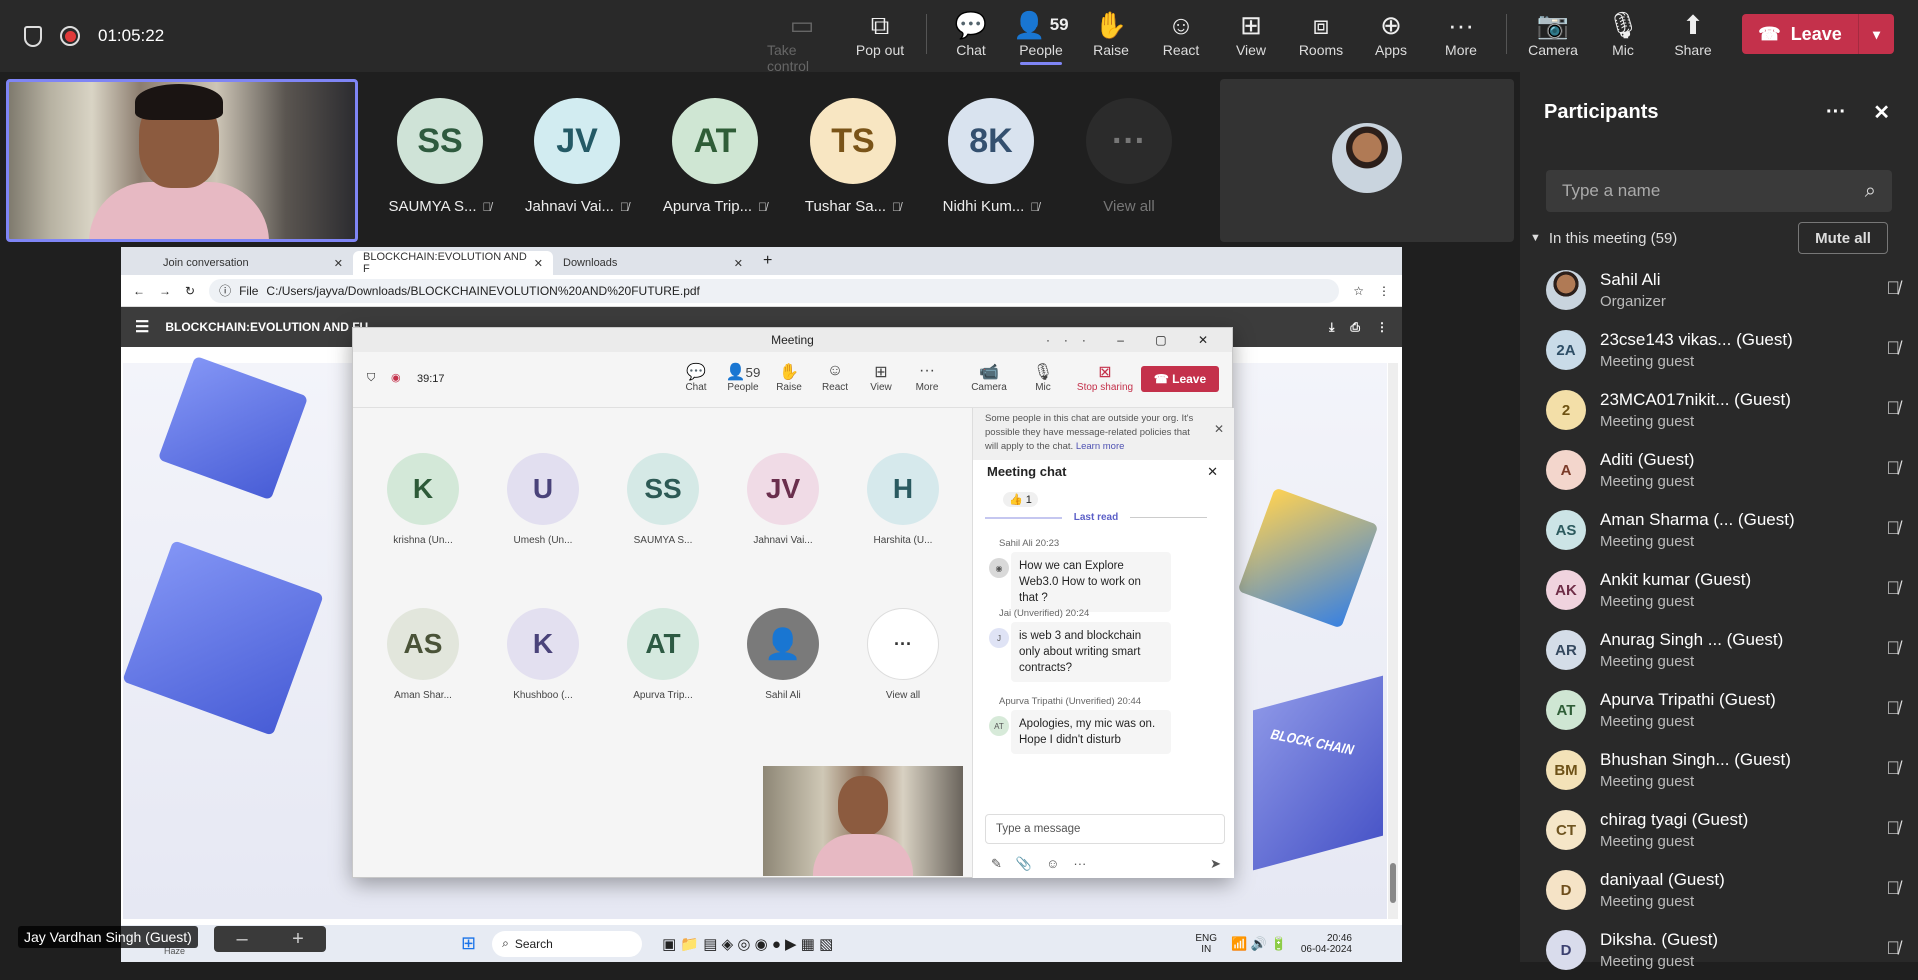 Image resolution: width=1918 pixels, height=980 pixels. What do you see at coordinates (1020, 499) in the screenshot?
I see `reaction-badge: 👍 1` at bounding box center [1020, 499].